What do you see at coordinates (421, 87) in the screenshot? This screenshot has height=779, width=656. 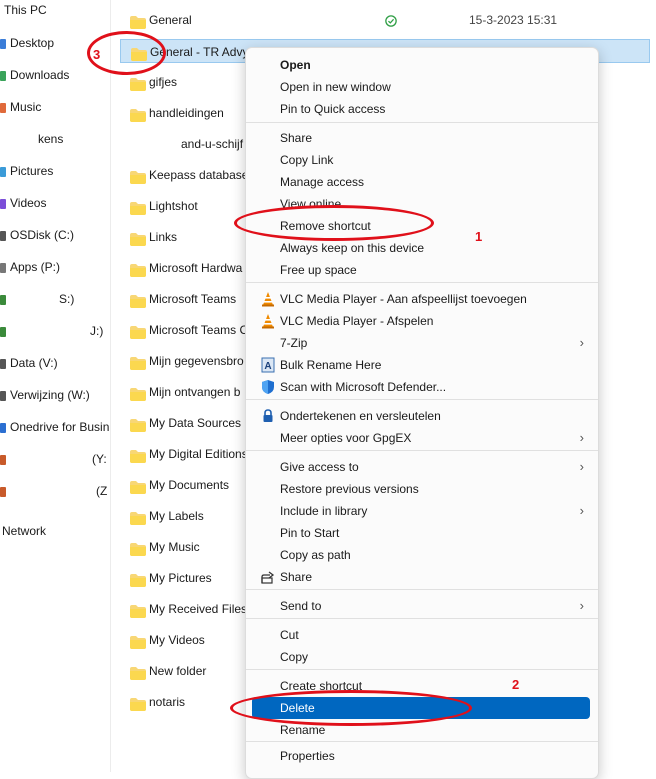 I see `menu-item-open-in-new-window: Open in new window` at bounding box center [421, 87].